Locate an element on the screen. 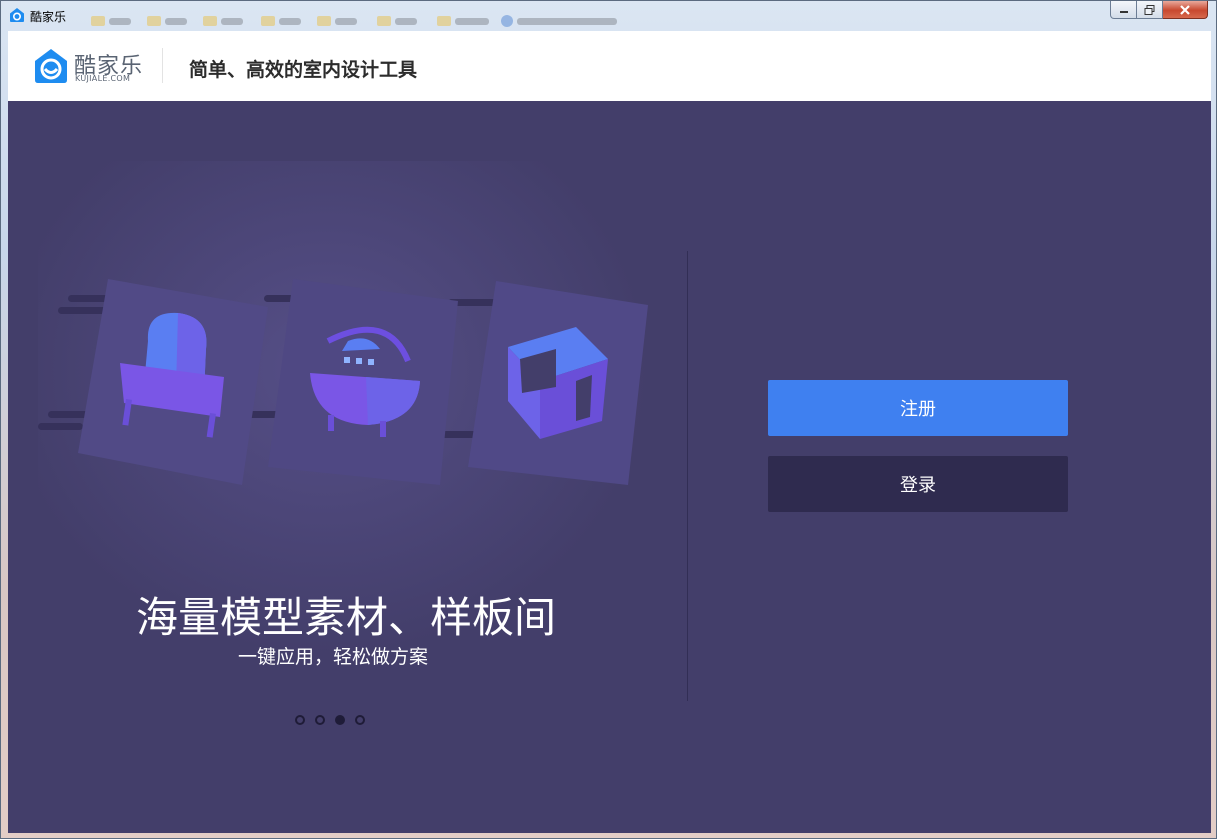 This screenshot has height=839, width=1217. close-button is located at coordinates (1185, 10).